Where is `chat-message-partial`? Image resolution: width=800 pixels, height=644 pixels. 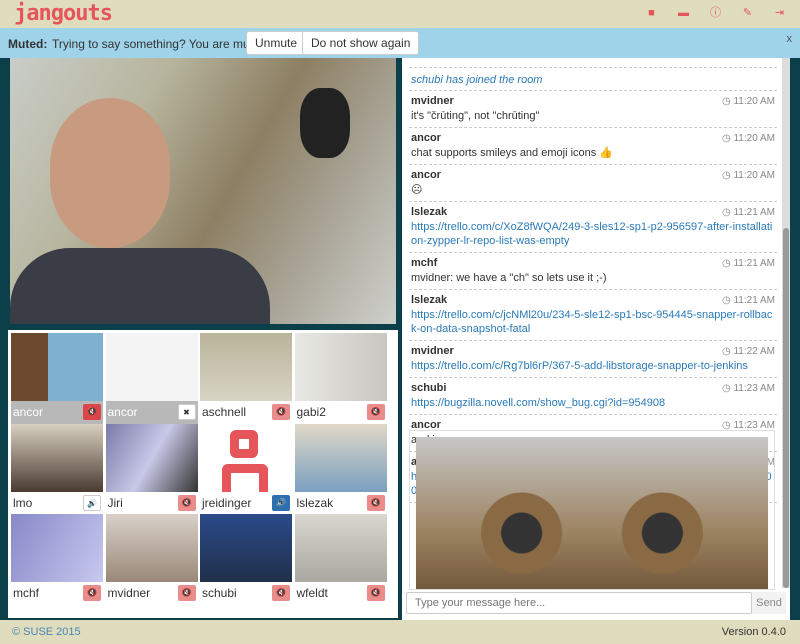
chat-message-partial is located at coordinates (593, 63).